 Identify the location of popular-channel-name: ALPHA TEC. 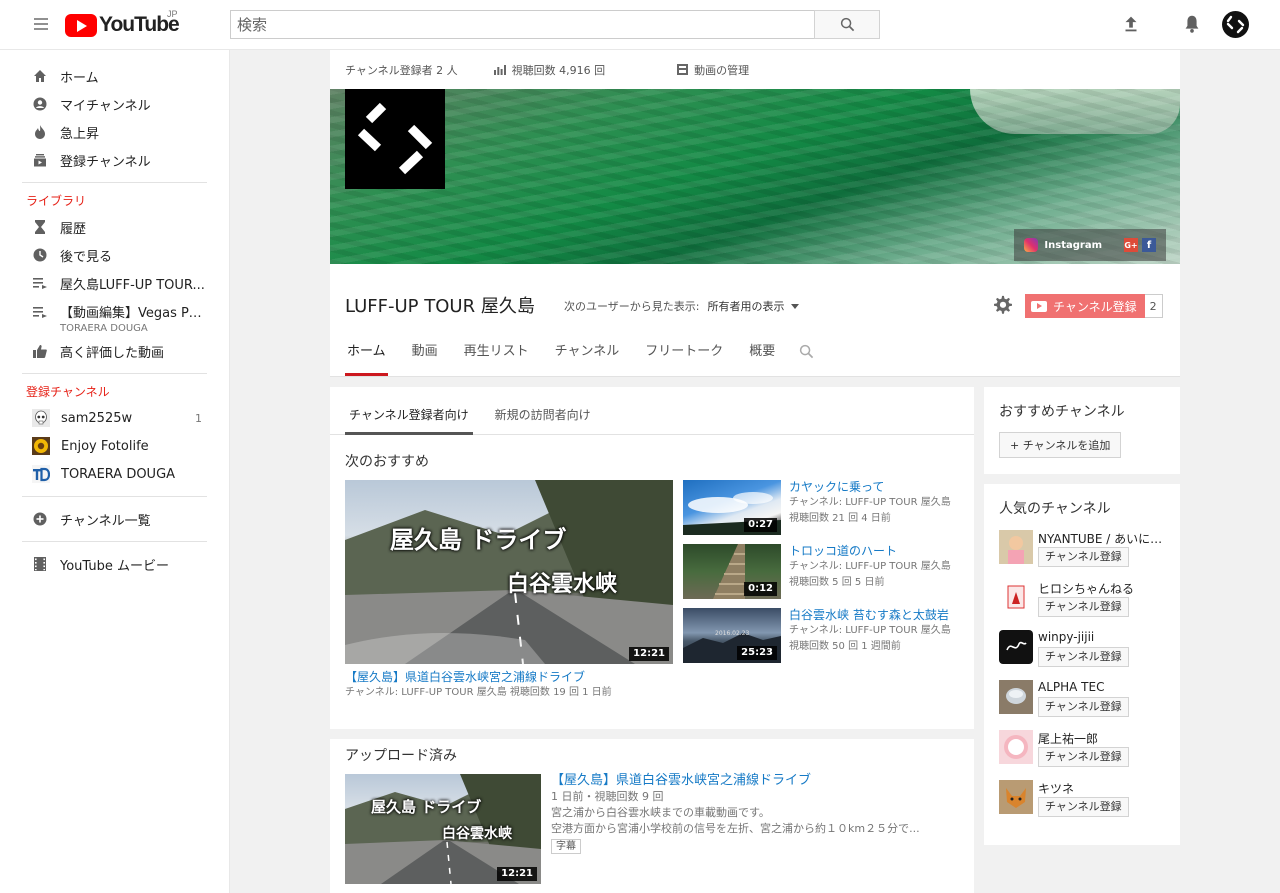
(1103, 687).